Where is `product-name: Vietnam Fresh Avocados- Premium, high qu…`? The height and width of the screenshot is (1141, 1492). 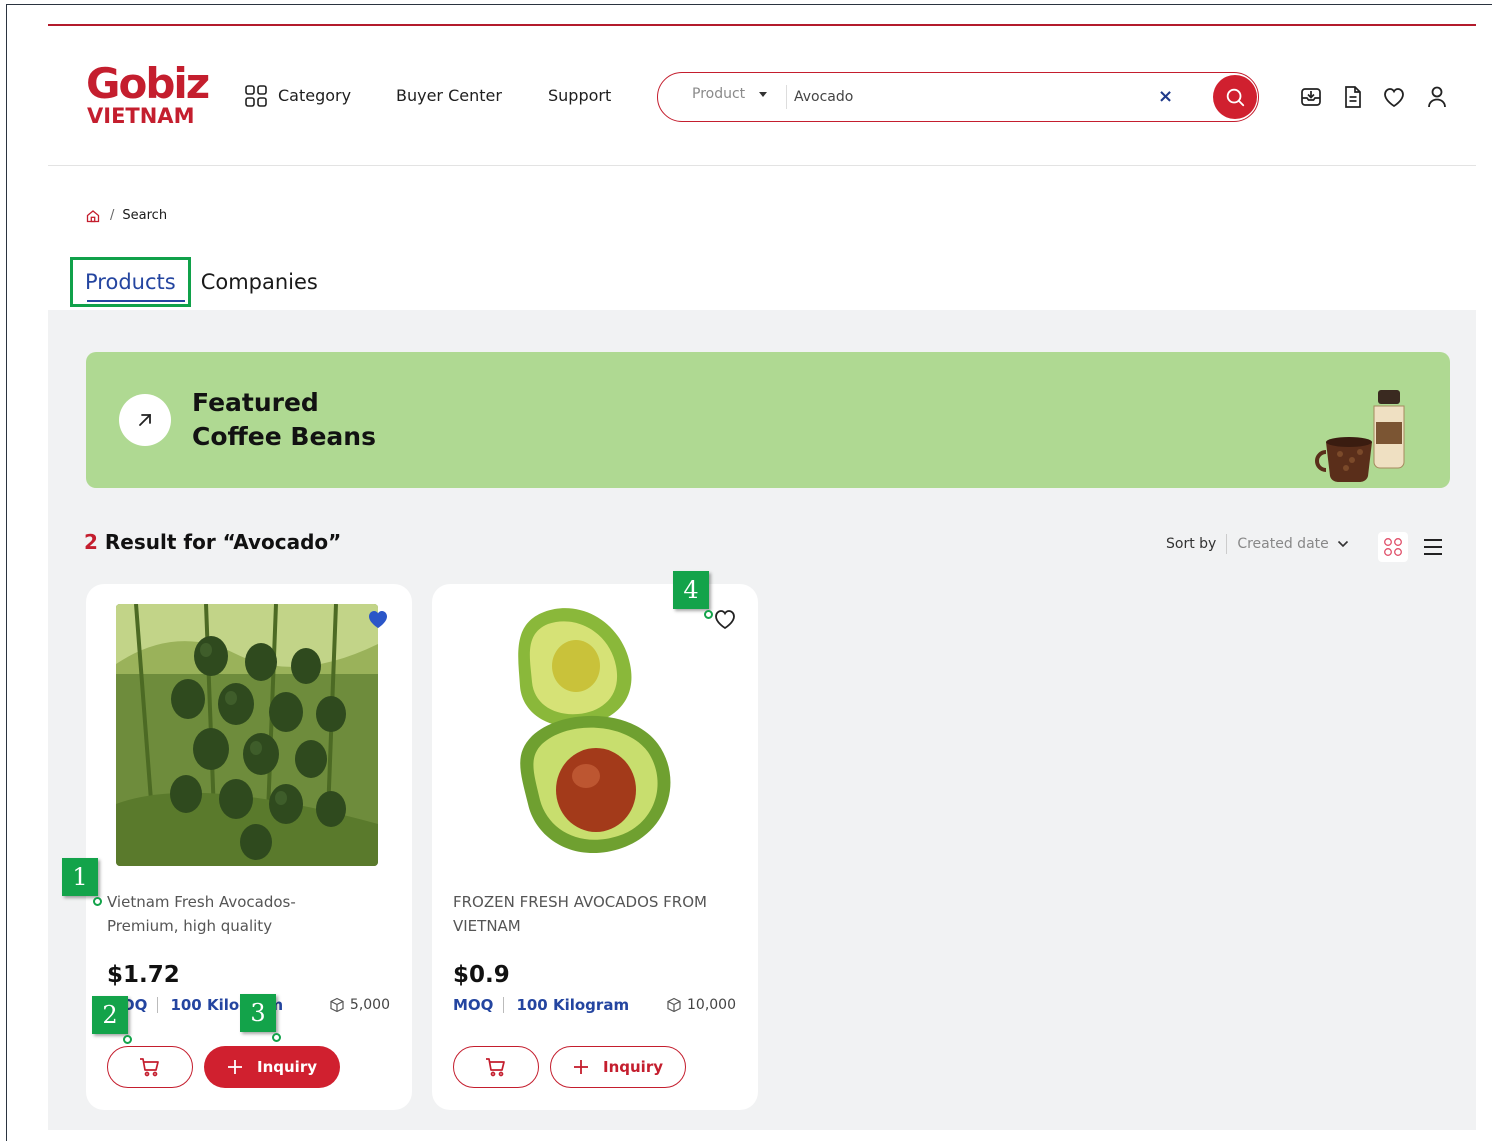 product-name: Vietnam Fresh Avocados- Premium, high qu… is located at coordinates (237, 914).